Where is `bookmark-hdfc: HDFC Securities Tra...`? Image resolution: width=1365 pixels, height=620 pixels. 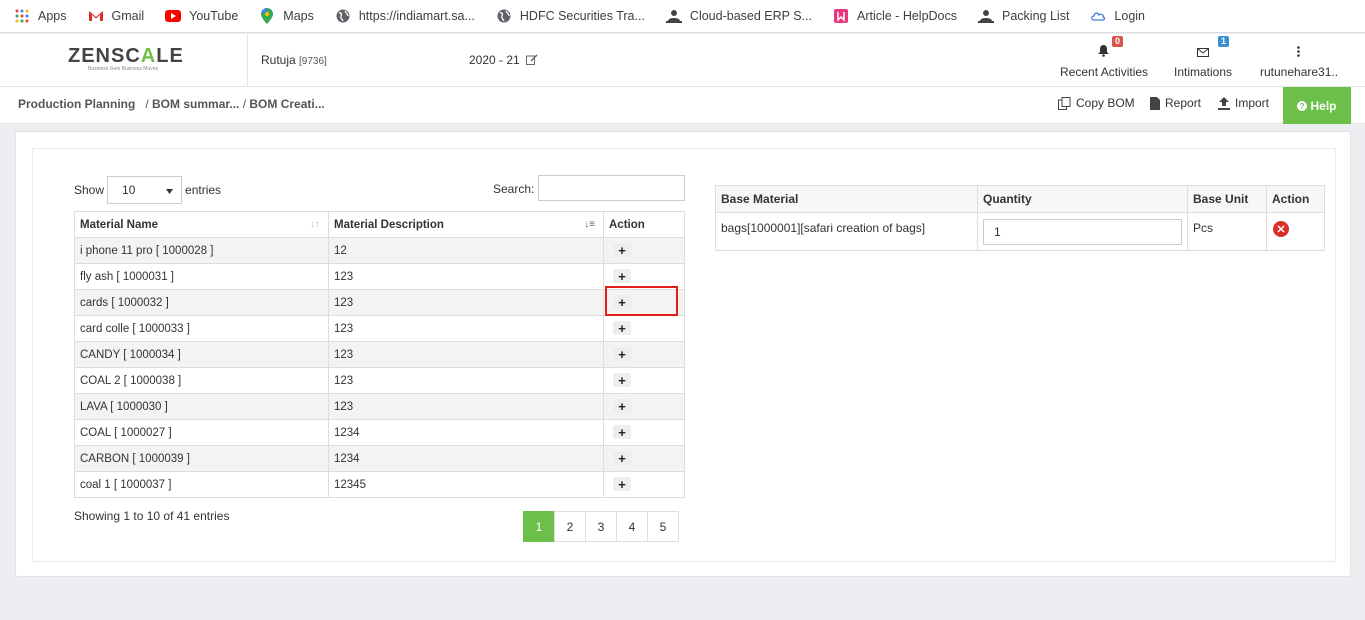 bookmark-hdfc: HDFC Securities Tra... is located at coordinates (570, 16).